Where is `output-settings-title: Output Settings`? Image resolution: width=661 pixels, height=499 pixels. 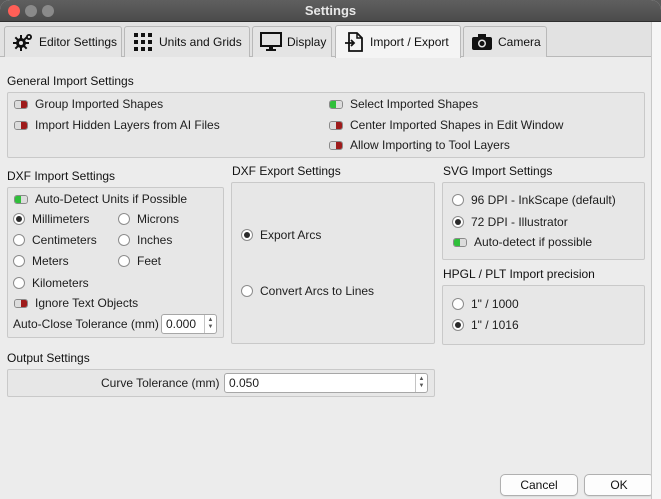
output-settings-title: Output Settings is located at coordinates (48, 358).